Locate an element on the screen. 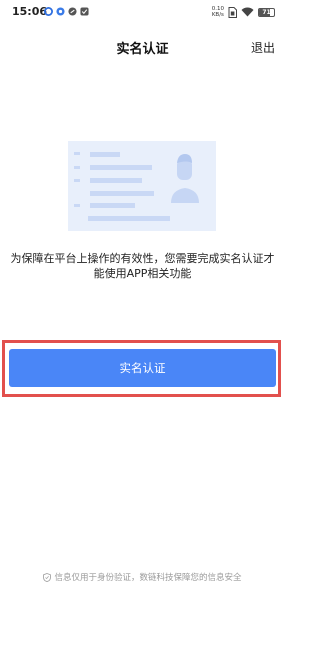  exit-button: 退出 is located at coordinates (263, 47).